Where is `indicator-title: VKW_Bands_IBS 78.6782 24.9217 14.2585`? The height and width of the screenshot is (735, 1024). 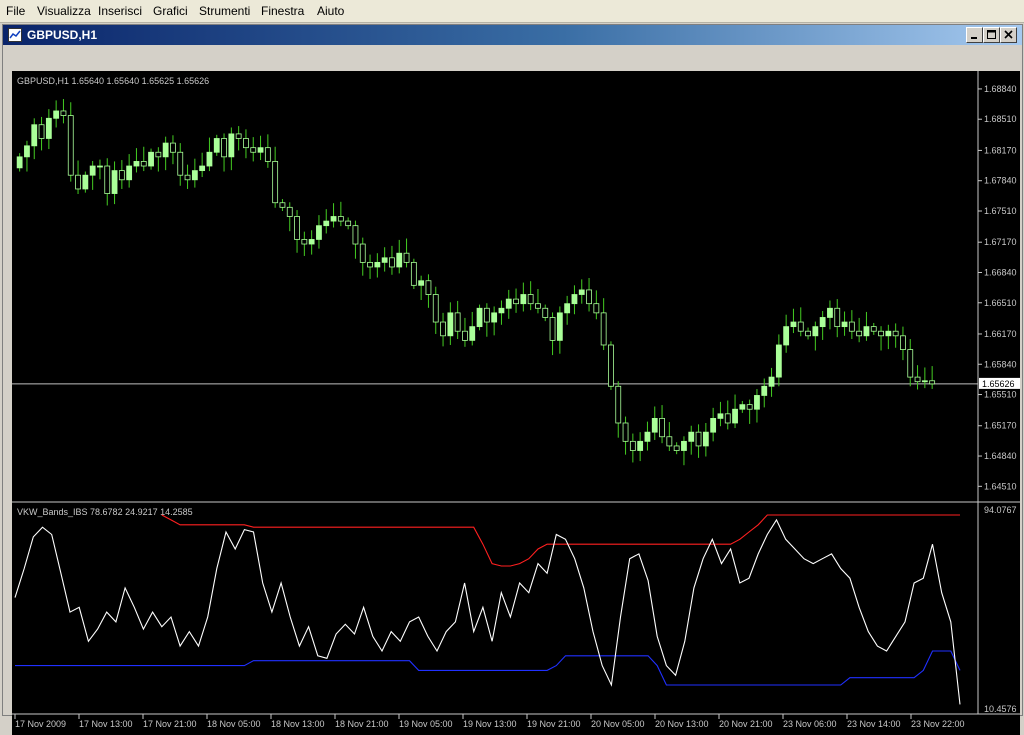
indicator-title: VKW_Bands_IBS 78.6782 24.9217 14.2585 is located at coordinates (105, 512).